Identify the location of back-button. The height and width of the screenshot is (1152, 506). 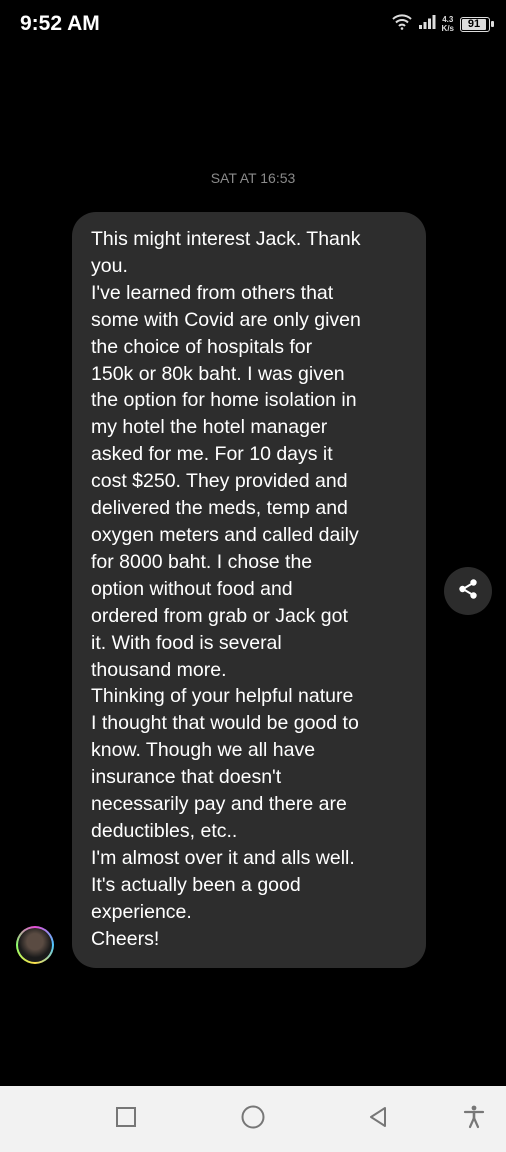
(378, 1119).